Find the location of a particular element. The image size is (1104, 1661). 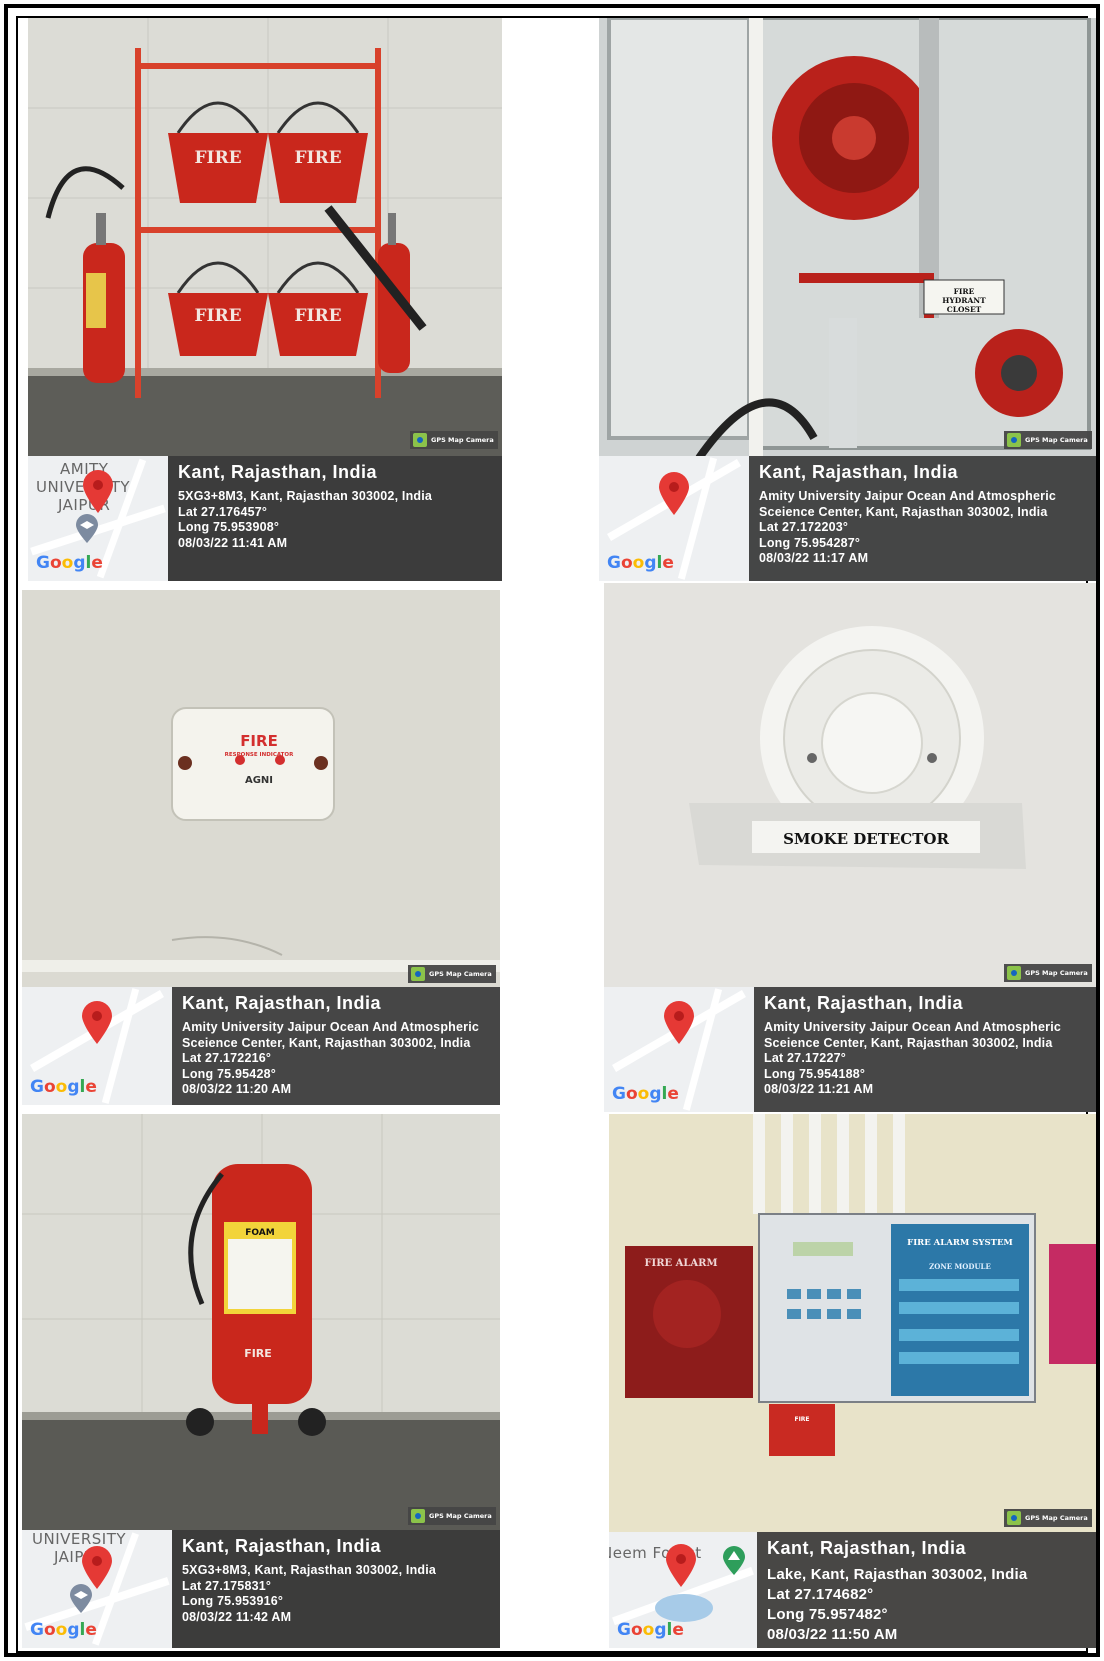

photo-label-fire: FIRE FIRE FIRE FIRE is located at coordinates (267, 237).